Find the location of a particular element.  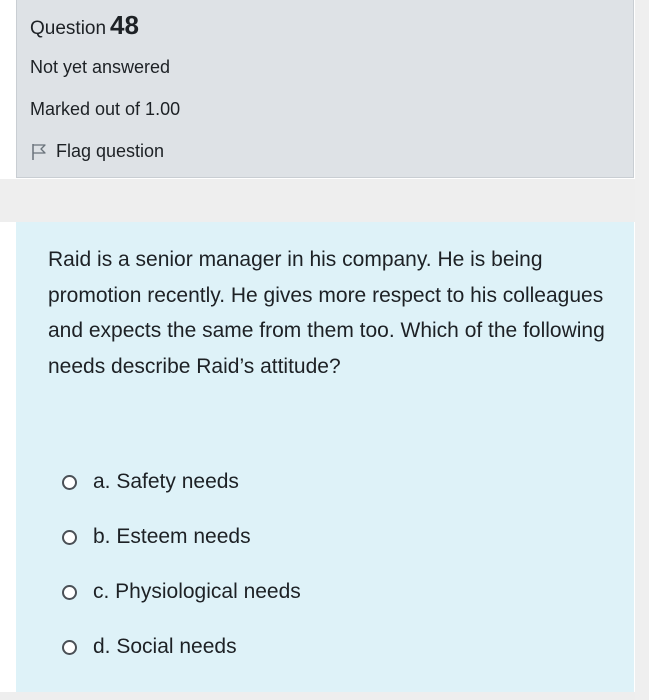

question-number: Question 48 is located at coordinates (84, 25).